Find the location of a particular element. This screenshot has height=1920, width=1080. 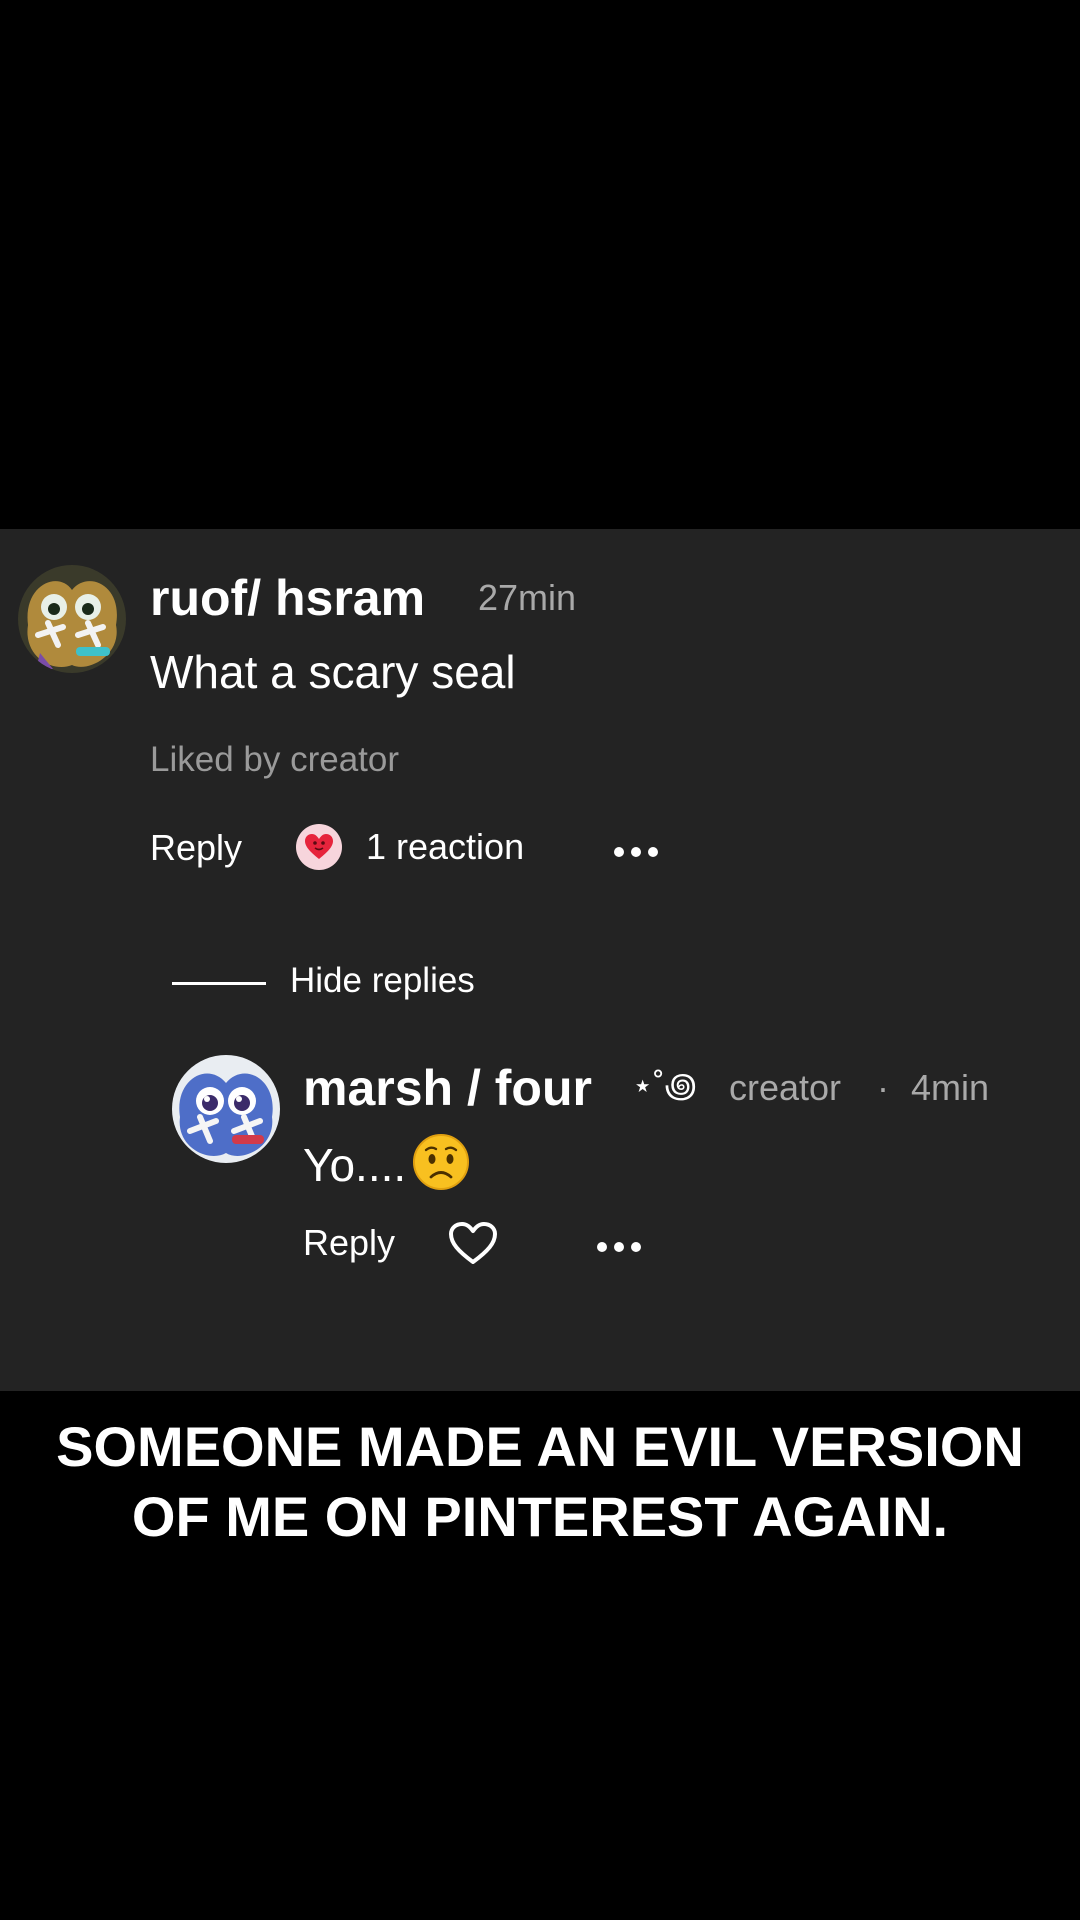

reply-username-decoration: ⋆˚꩜ is located at coordinates (664, 1086).